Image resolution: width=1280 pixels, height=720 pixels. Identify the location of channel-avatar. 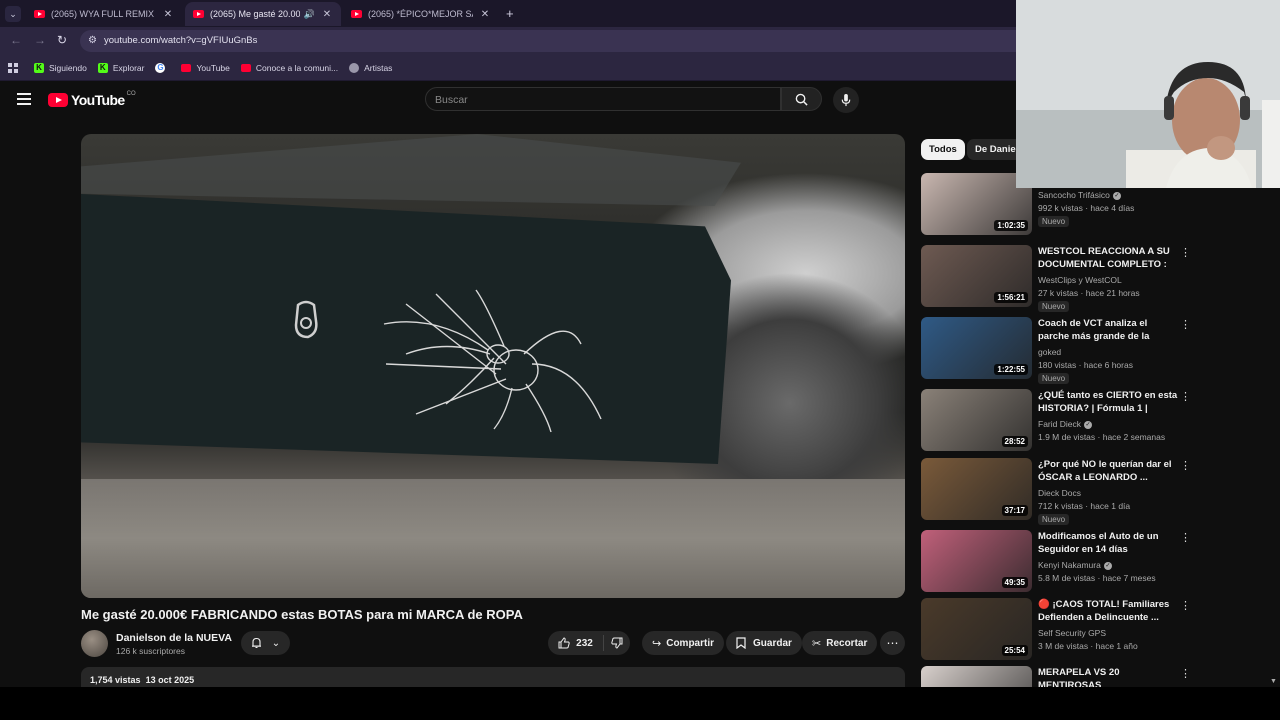
(94, 643).